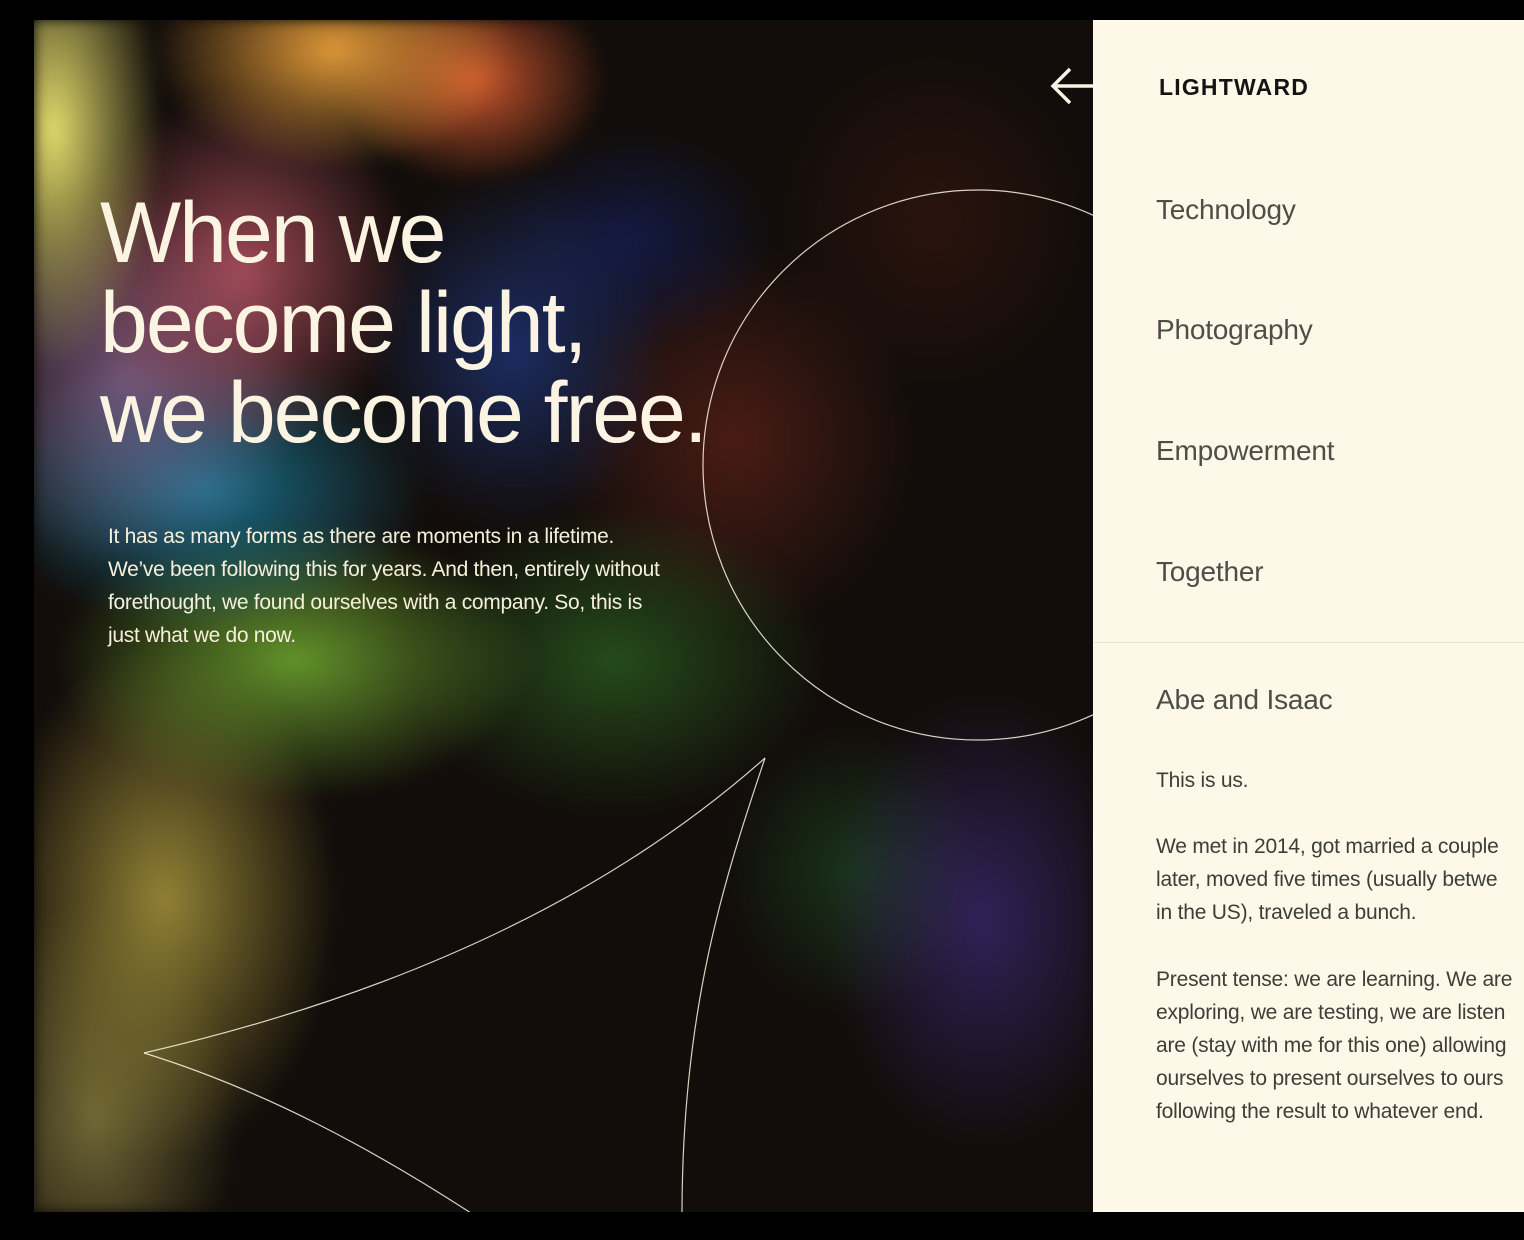 This screenshot has height=1240, width=1524. I want to click on paragraph-line: are (stay with me for this one) allowing, so click(1331, 1045).